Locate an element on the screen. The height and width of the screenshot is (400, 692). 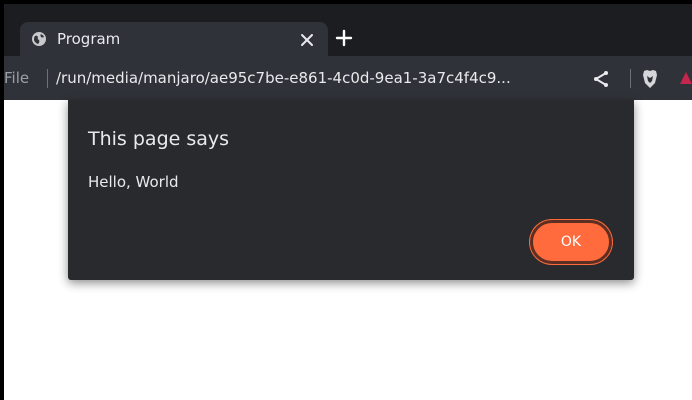
close-icon is located at coordinates (307, 39).